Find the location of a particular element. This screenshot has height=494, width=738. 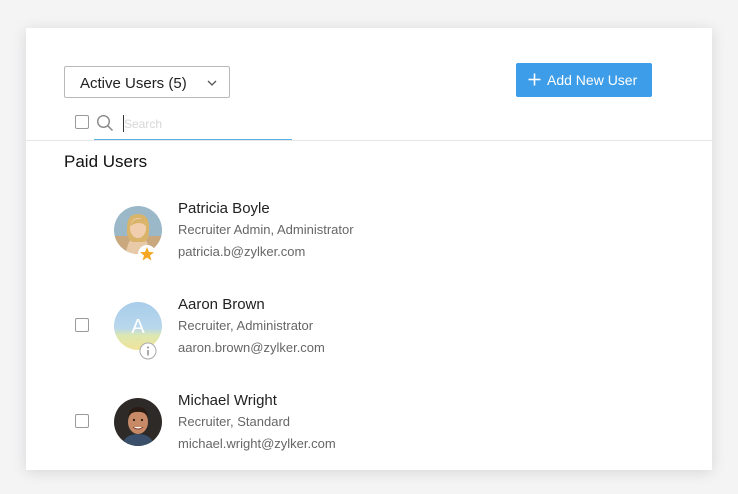

add-new-user-label: Add New User is located at coordinates (592, 80).